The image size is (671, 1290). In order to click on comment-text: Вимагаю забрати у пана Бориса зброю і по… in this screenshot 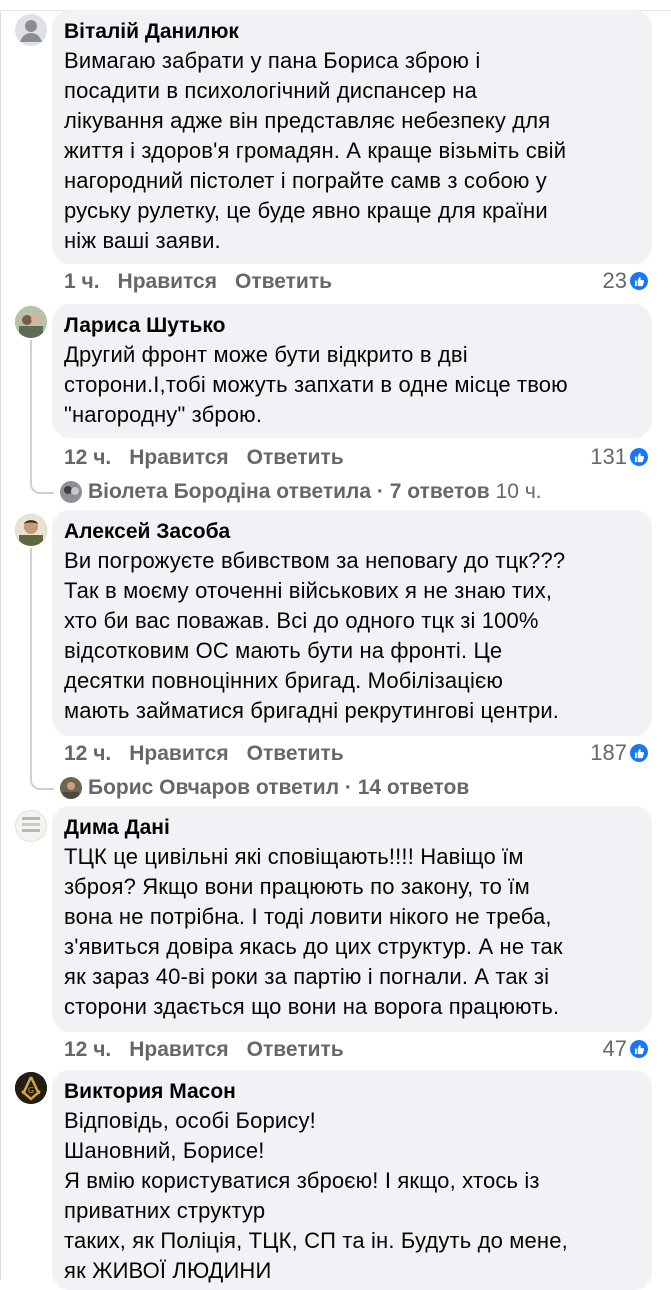, I will do `click(315, 150)`.